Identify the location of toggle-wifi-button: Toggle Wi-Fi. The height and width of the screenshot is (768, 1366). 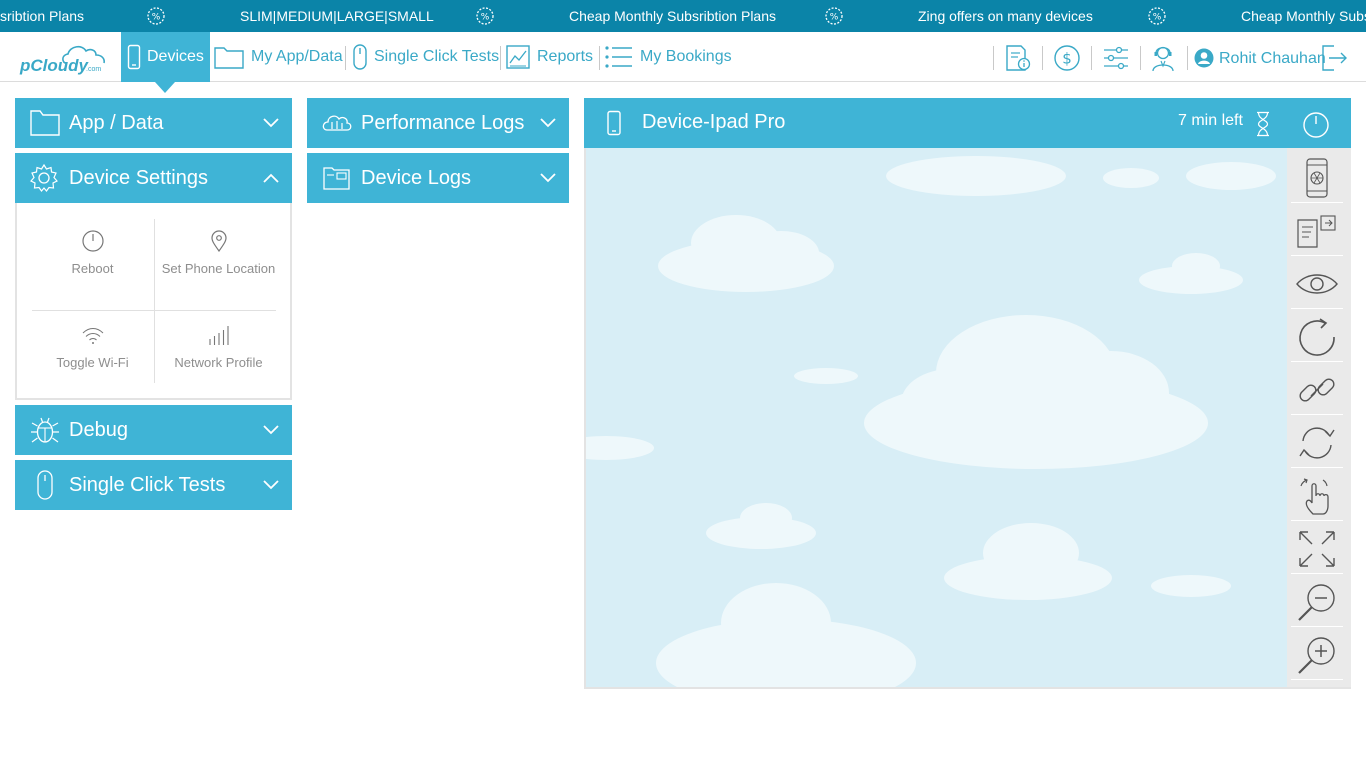
(92, 348).